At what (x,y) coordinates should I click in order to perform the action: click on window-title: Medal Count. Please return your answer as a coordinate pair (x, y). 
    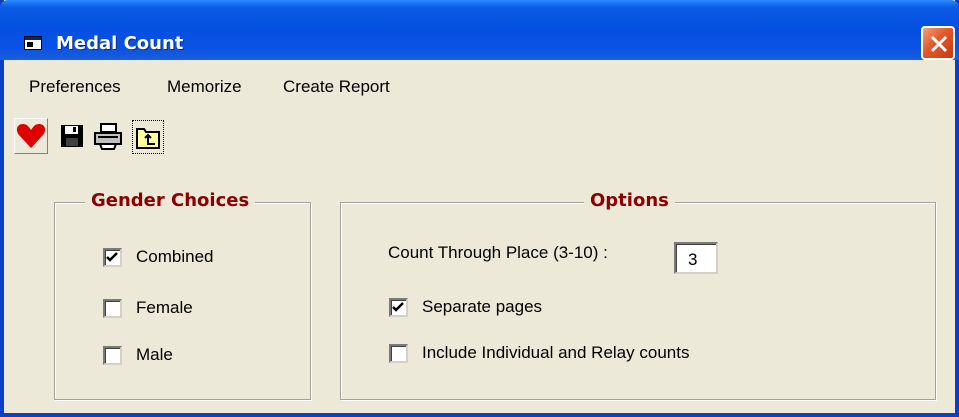
    Looking at the image, I should click on (120, 43).